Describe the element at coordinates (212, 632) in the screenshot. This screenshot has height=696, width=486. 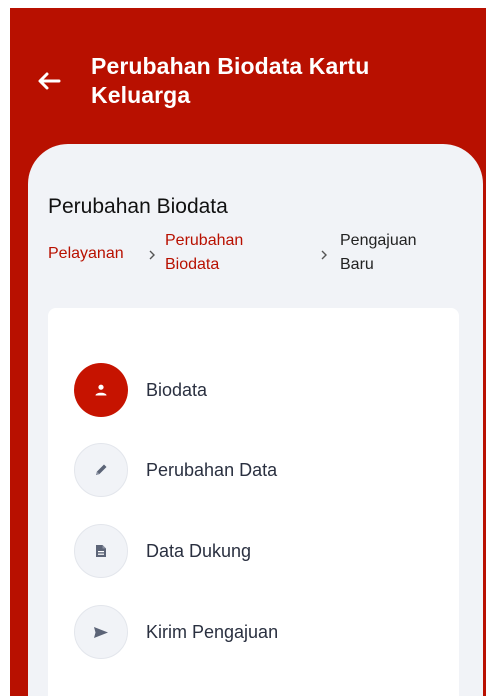
I see `step-label: Kirim Pengajuan` at that location.